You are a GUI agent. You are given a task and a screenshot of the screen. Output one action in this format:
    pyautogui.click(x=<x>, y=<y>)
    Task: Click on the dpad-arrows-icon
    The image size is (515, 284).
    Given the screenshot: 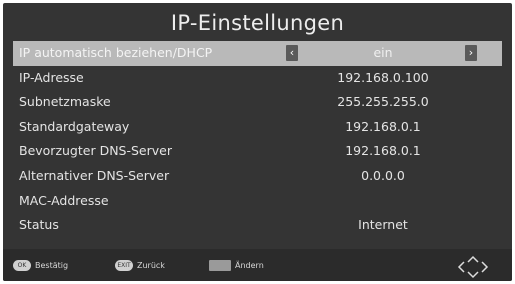 What is the action you would take?
    pyautogui.click(x=473, y=267)
    